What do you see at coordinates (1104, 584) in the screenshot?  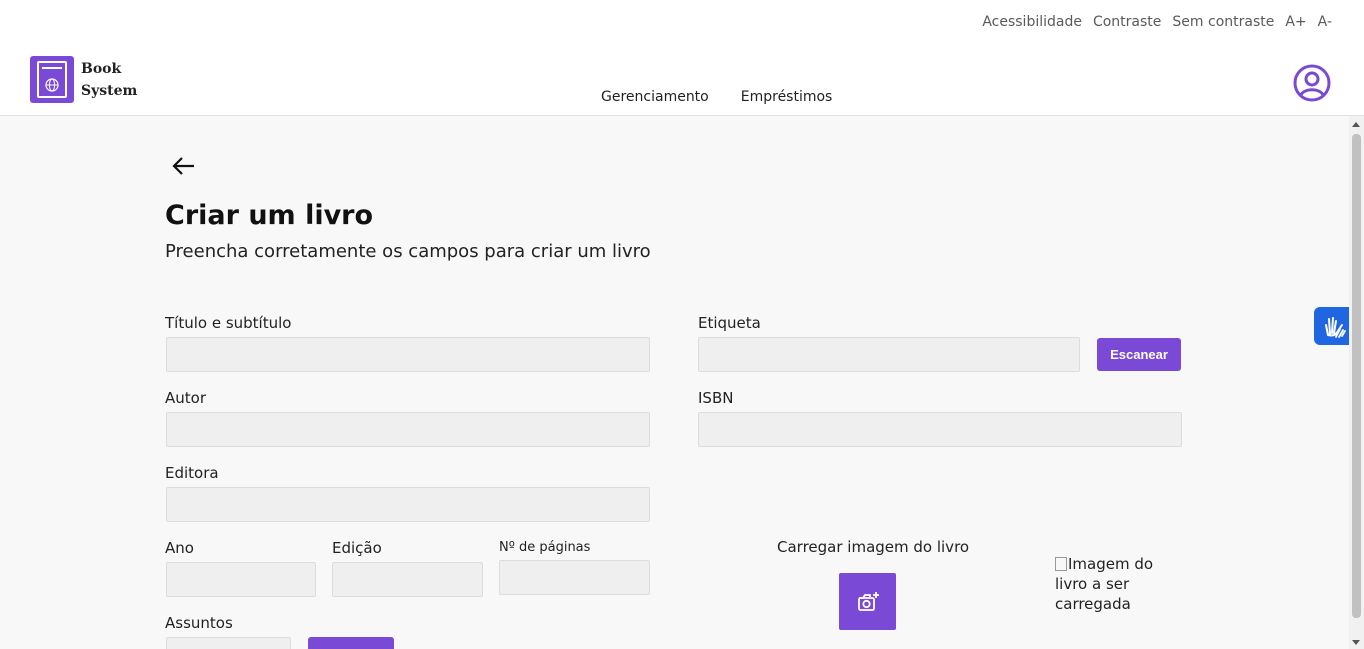 I see `image-alt-text: Imagem do livro a ser carregada` at bounding box center [1104, 584].